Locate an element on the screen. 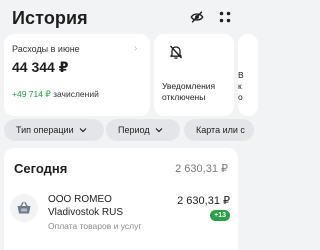  day-total: 2 630,31 ₽ is located at coordinates (201, 169).